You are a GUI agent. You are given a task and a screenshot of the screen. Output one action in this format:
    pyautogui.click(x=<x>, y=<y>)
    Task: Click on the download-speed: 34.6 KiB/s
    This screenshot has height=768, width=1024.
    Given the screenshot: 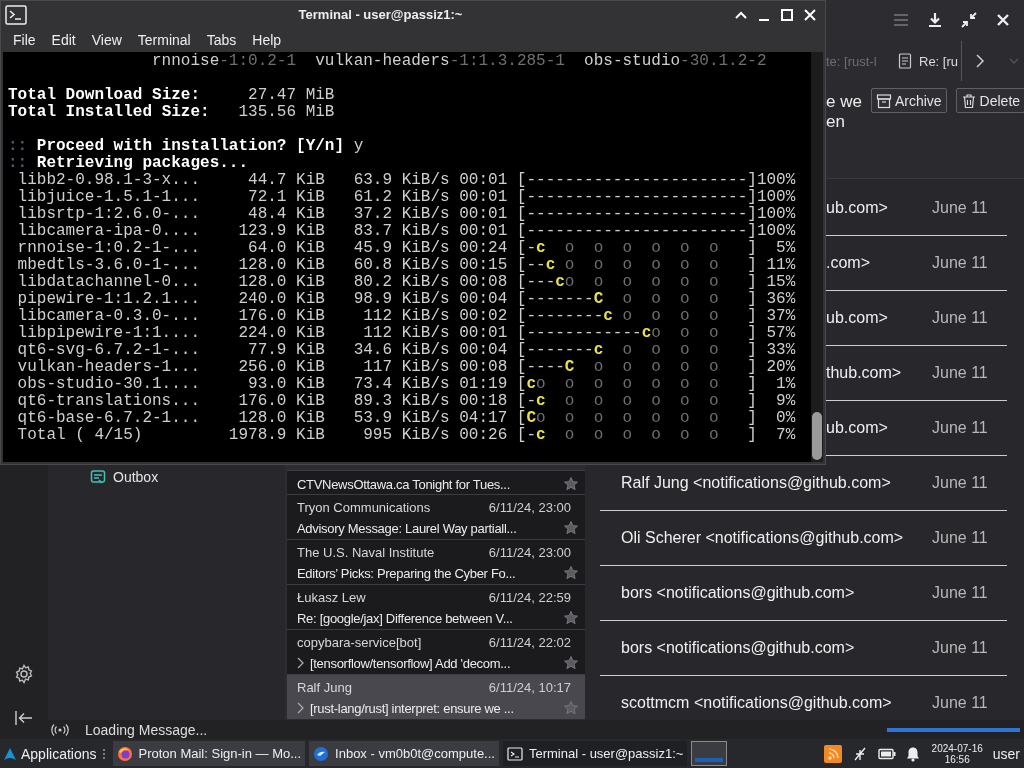 What is the action you would take?
    pyautogui.click(x=401, y=350)
    